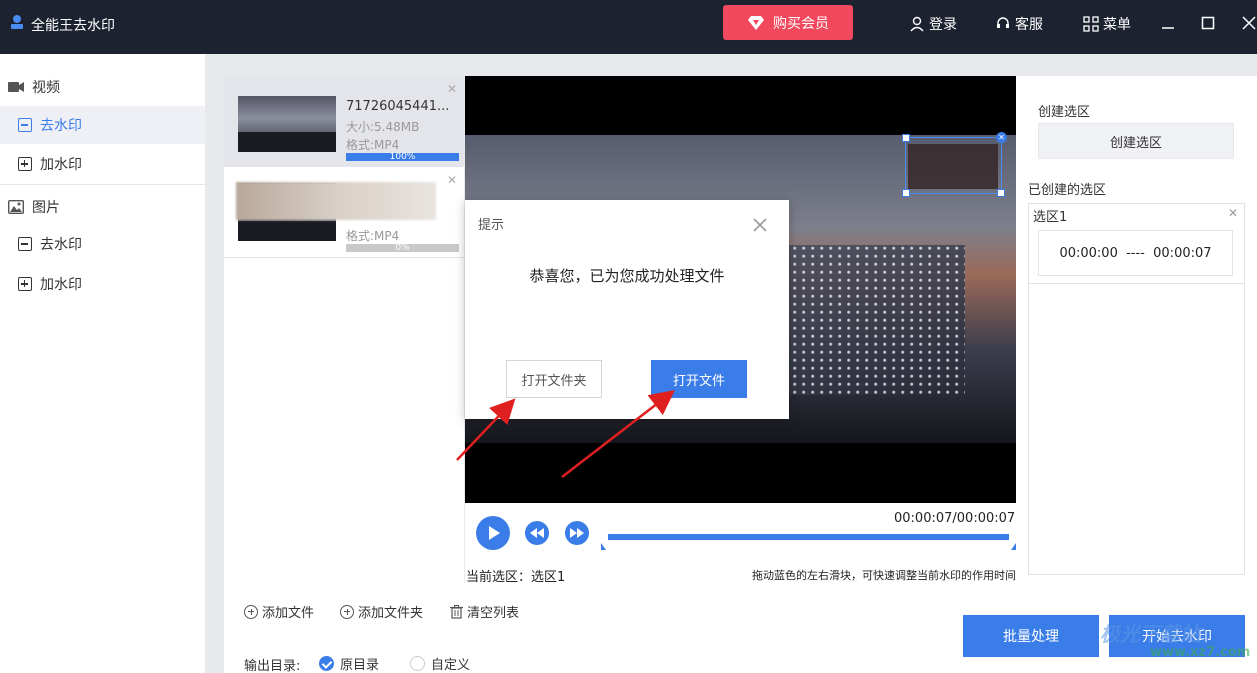  I want to click on file-thumbnail, so click(287, 124).